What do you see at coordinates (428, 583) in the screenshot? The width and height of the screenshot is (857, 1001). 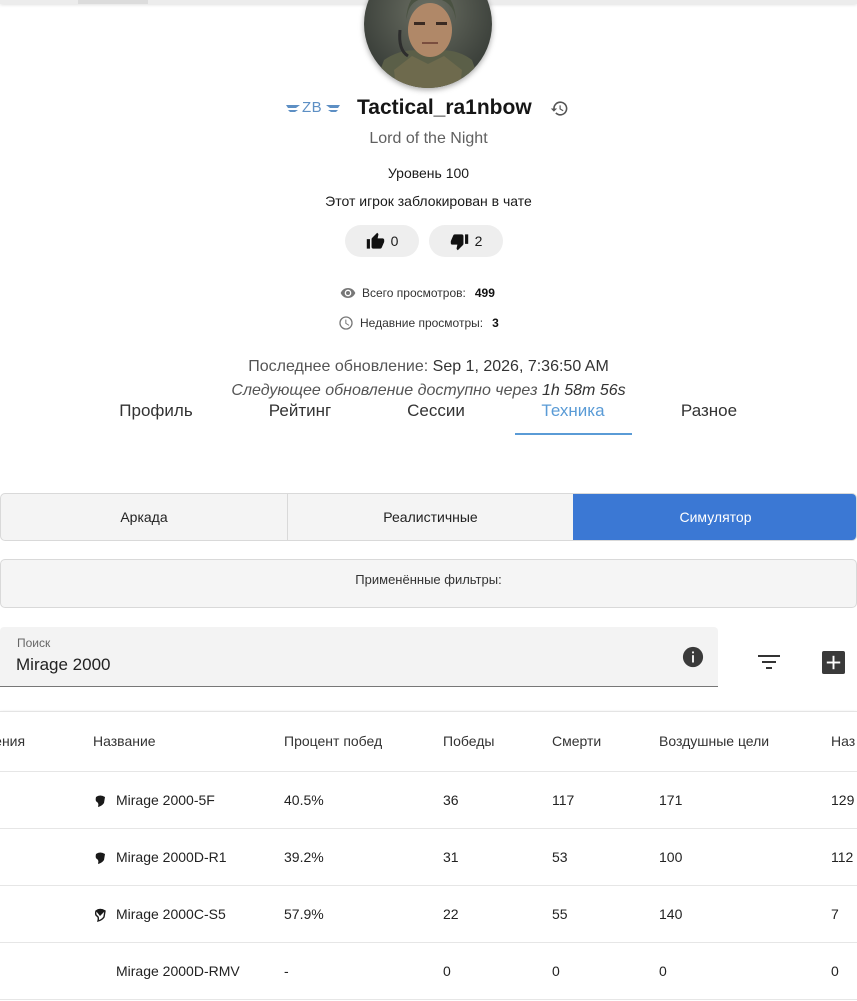 I see `applied-filters: Применённые фильтры:` at bounding box center [428, 583].